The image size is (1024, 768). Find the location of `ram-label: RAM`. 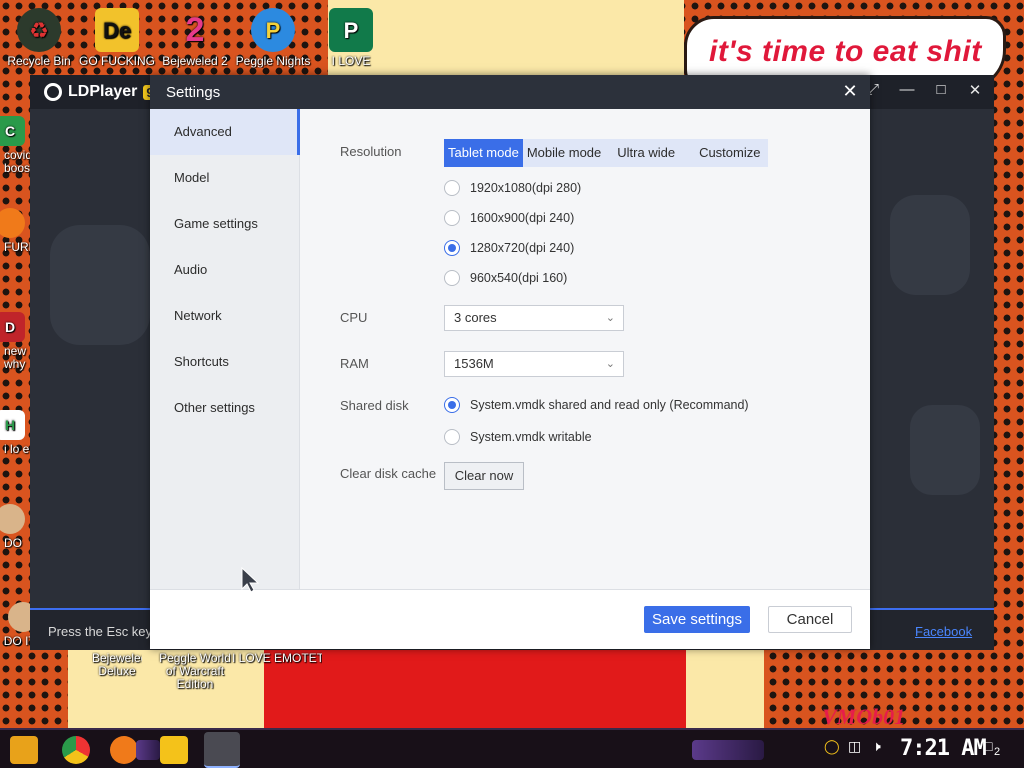

ram-label: RAM is located at coordinates (354, 363).